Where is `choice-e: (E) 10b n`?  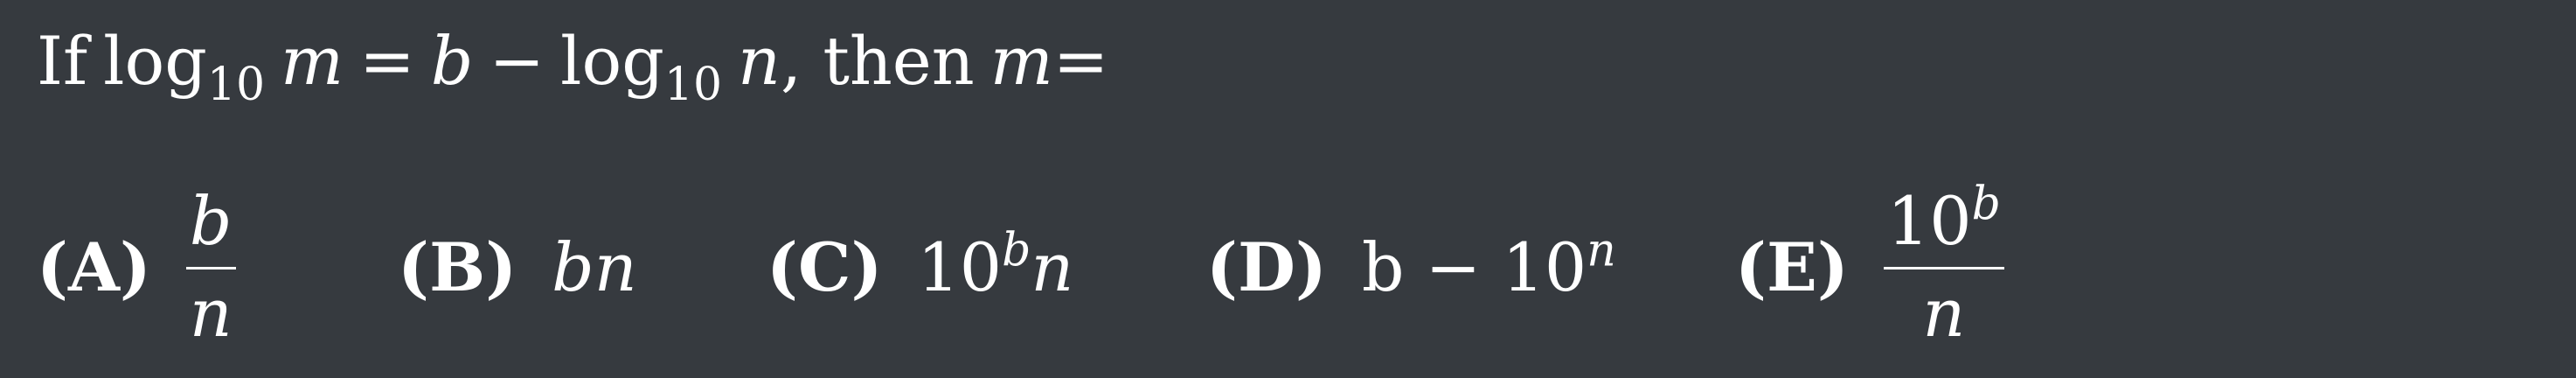 choice-e: (E) 10b n is located at coordinates (1870, 266).